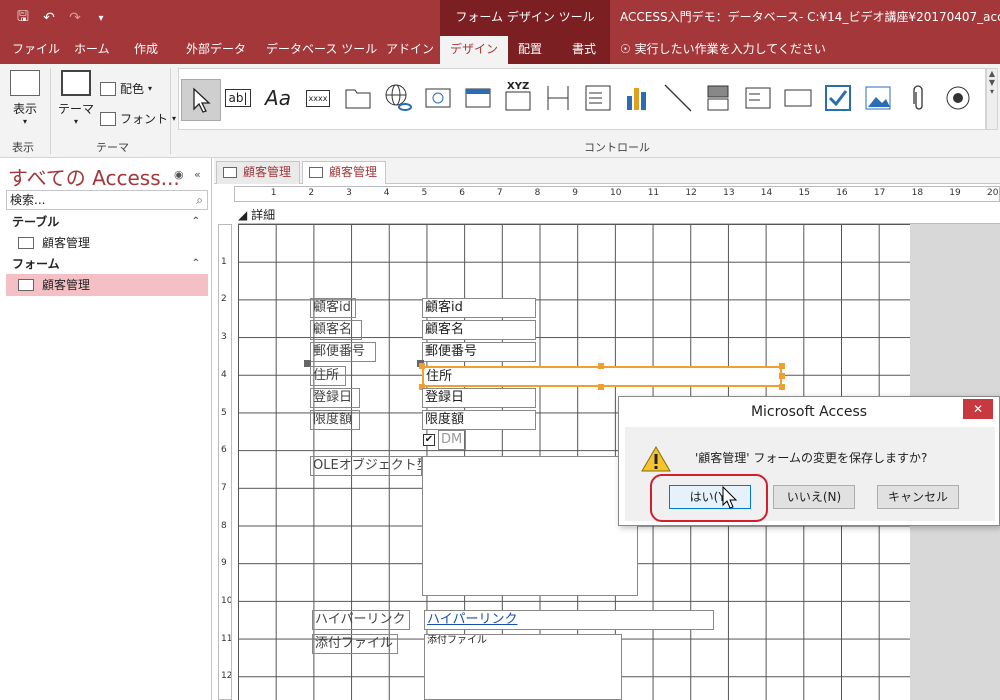 This screenshot has width=1000, height=700. Describe the element at coordinates (452, 440) in the screenshot. I see `label-dm: DM` at that location.